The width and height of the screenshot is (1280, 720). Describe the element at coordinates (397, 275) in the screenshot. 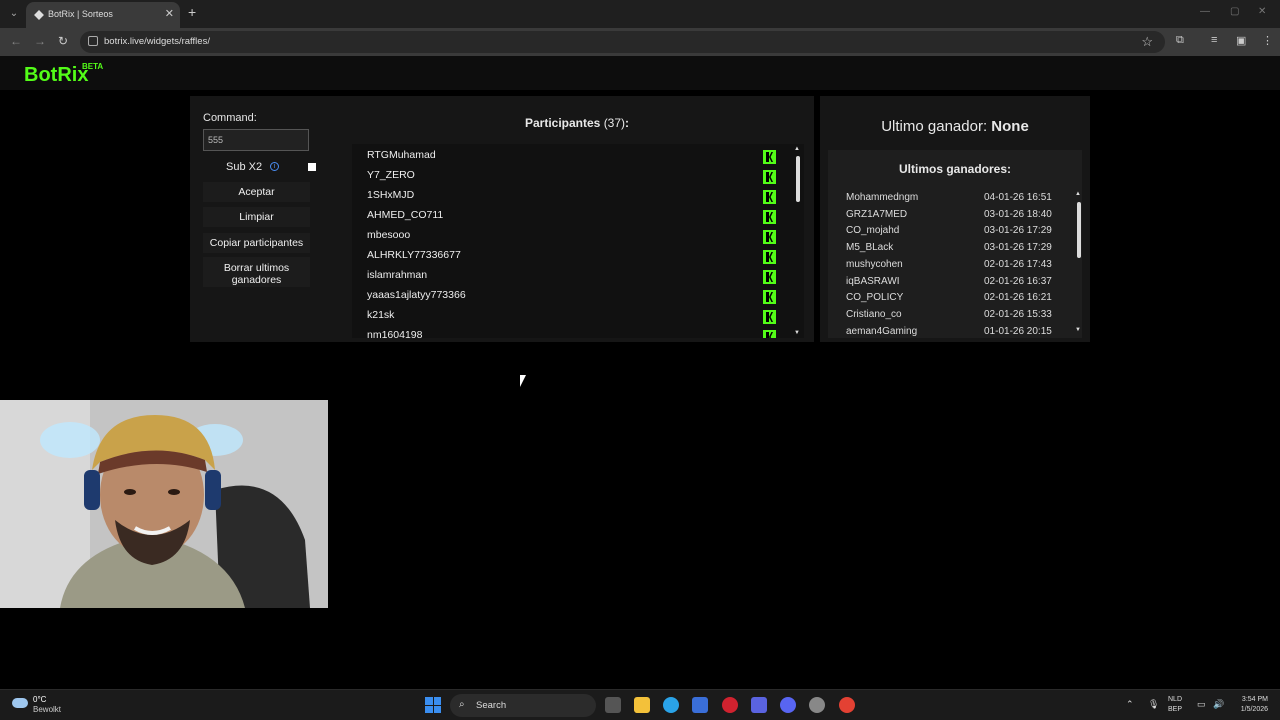

I see `participant-name: islamrahman` at that location.